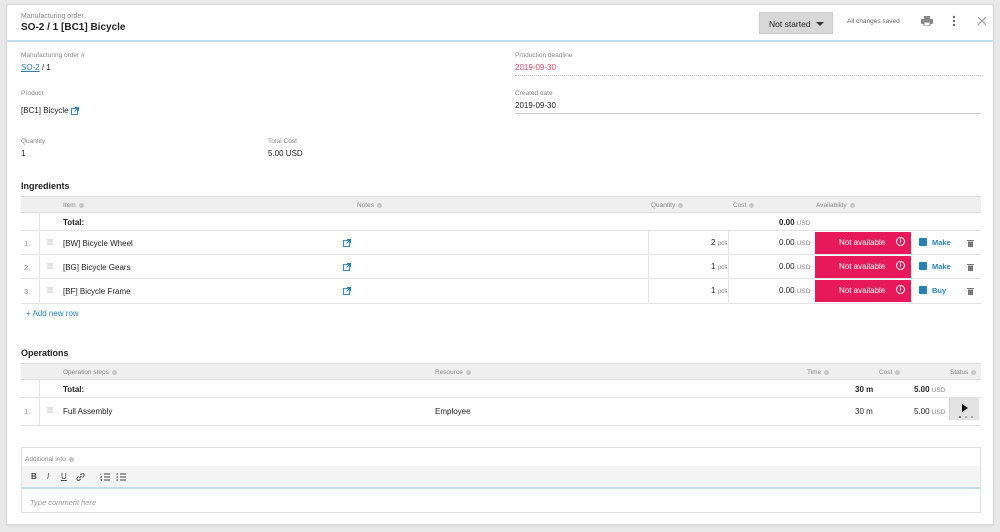  Describe the element at coordinates (534, 93) in the screenshot. I see `created-date-label: Created date` at that location.